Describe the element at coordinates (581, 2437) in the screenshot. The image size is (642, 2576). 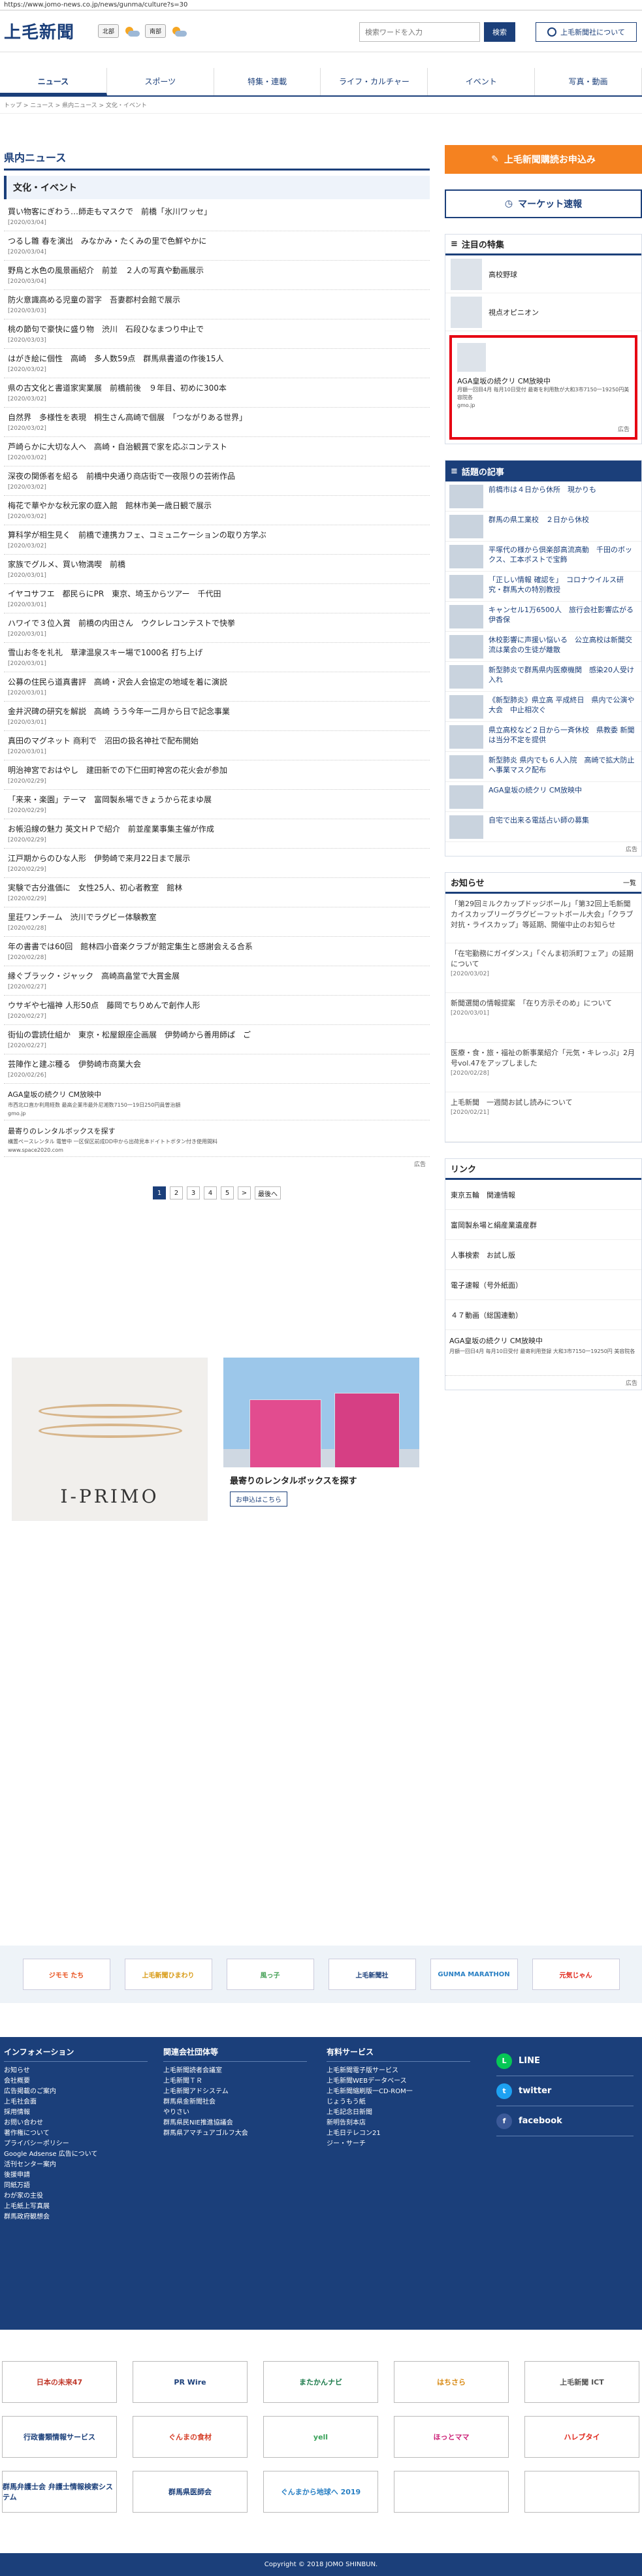
I see `partner-banner: ハレブタイ` at that location.